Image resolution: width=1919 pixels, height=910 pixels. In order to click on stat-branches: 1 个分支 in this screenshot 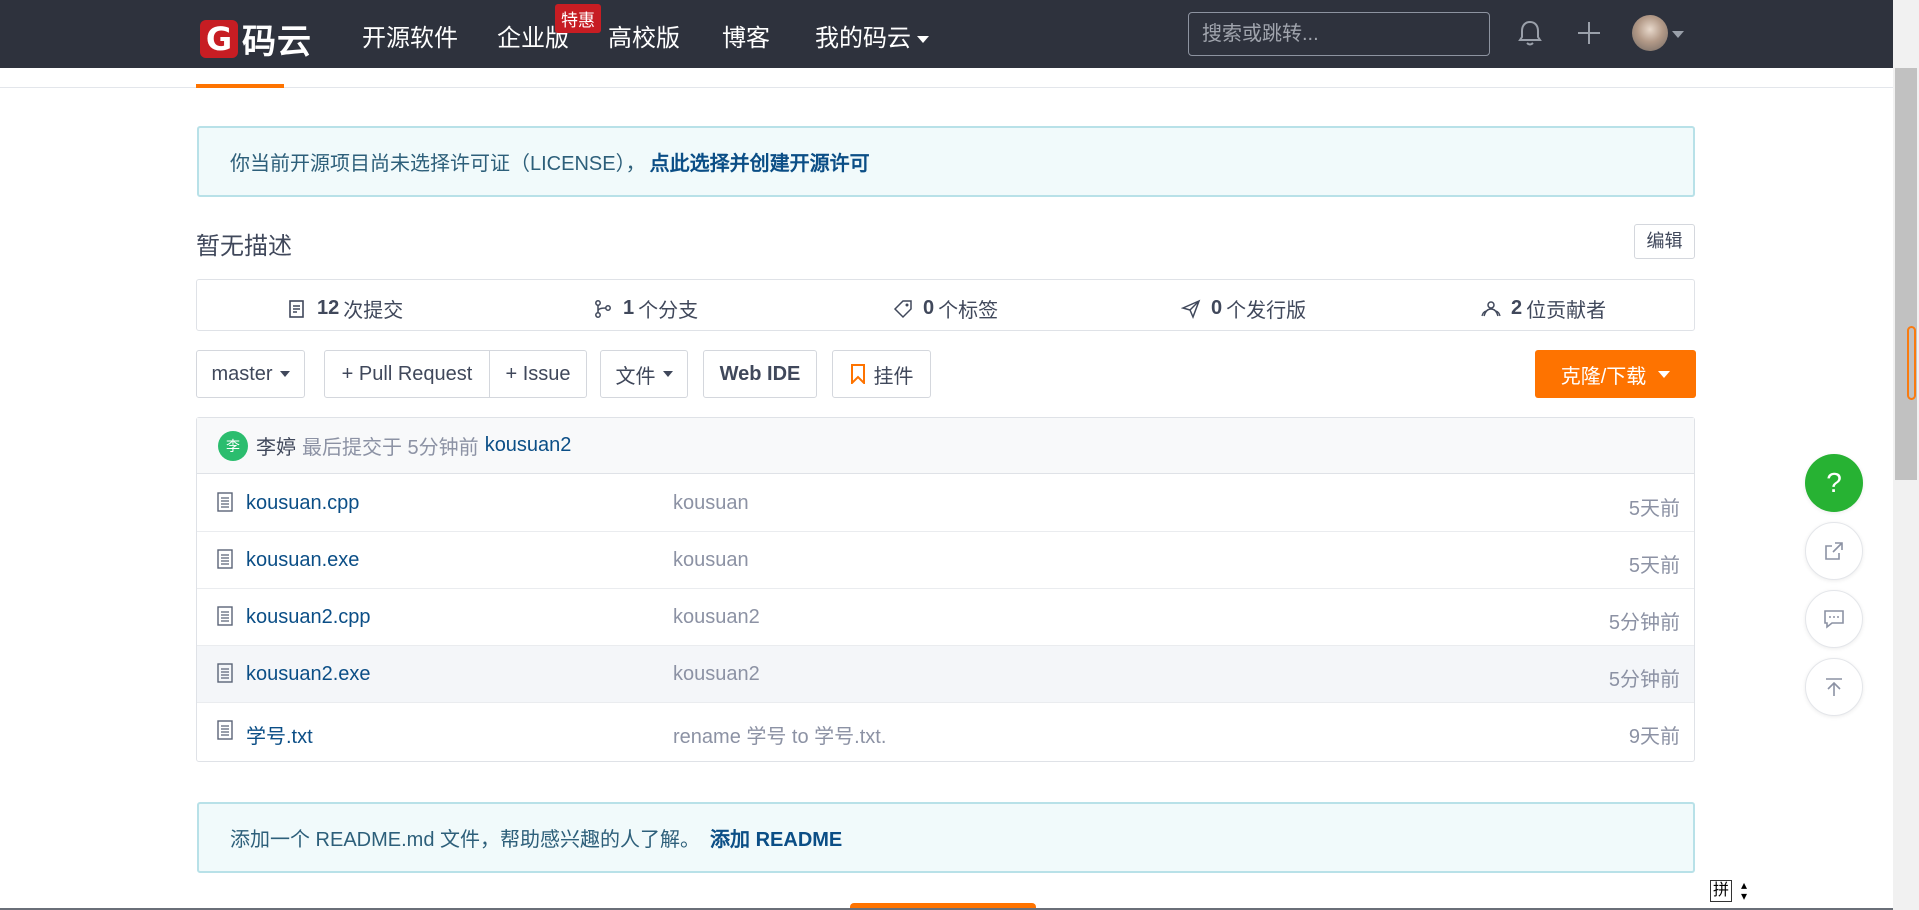, I will do `click(645, 308)`.